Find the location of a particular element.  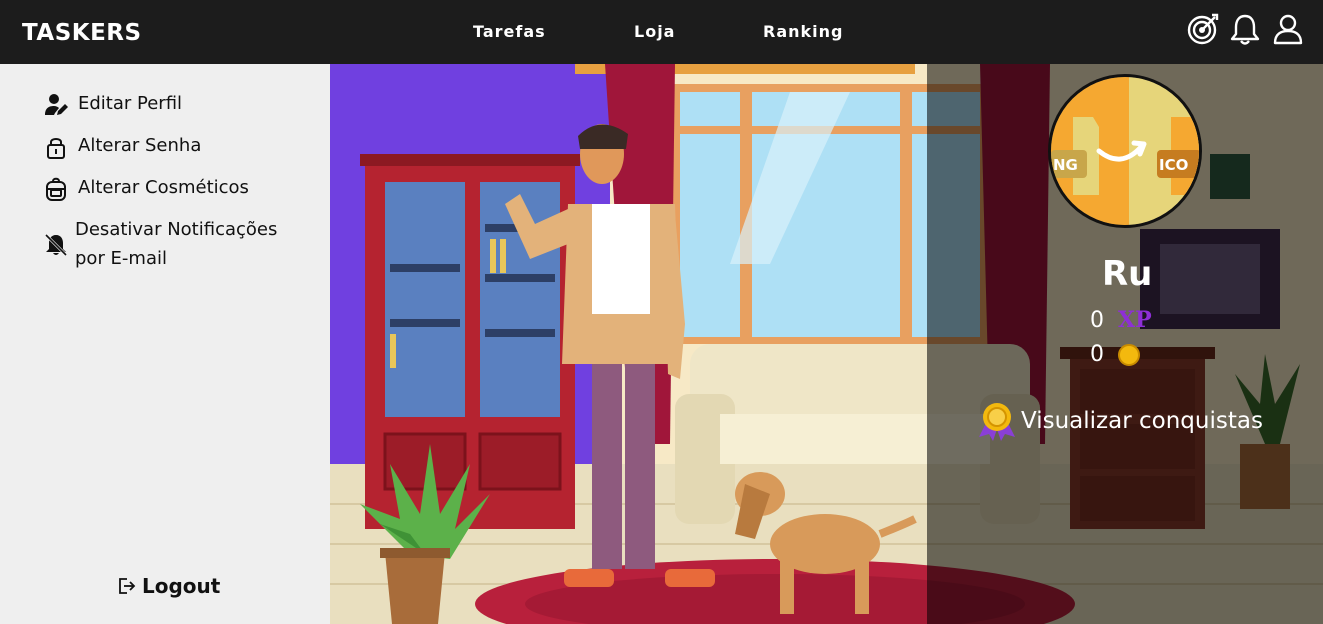

coin-icon is located at coordinates (1129, 354).